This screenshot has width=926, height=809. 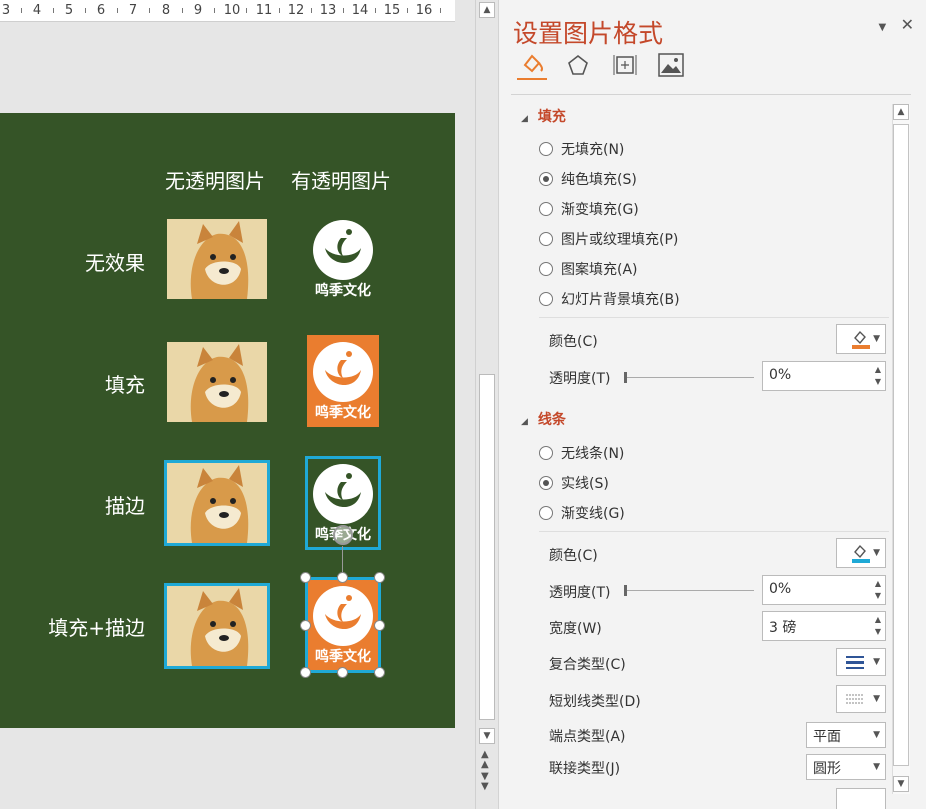 I want to click on cap-type-label: 端点类型(A), so click(x=587, y=737).